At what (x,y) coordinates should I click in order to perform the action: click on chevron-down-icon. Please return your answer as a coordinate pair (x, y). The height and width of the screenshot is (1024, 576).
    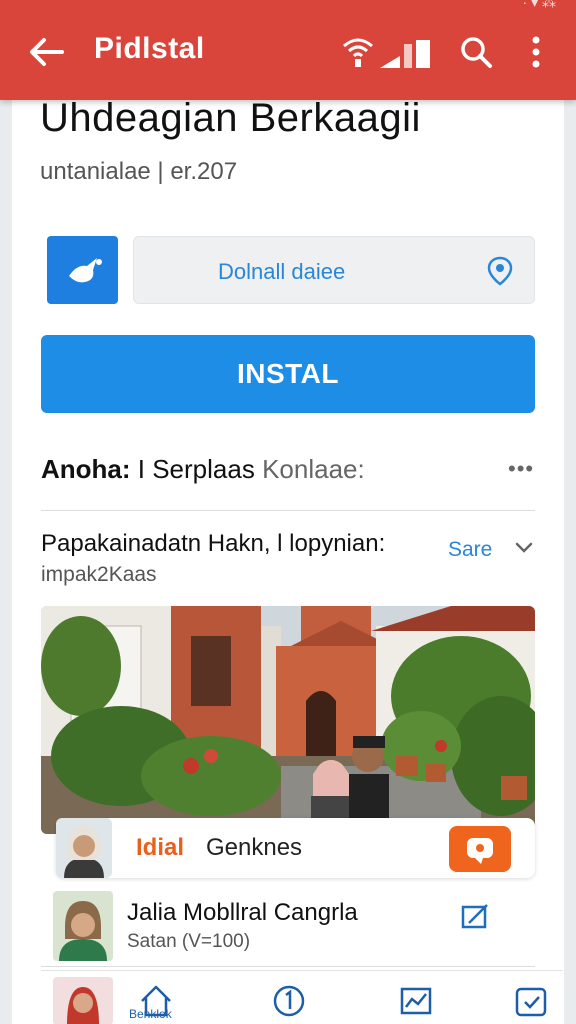
    Looking at the image, I should click on (524, 547).